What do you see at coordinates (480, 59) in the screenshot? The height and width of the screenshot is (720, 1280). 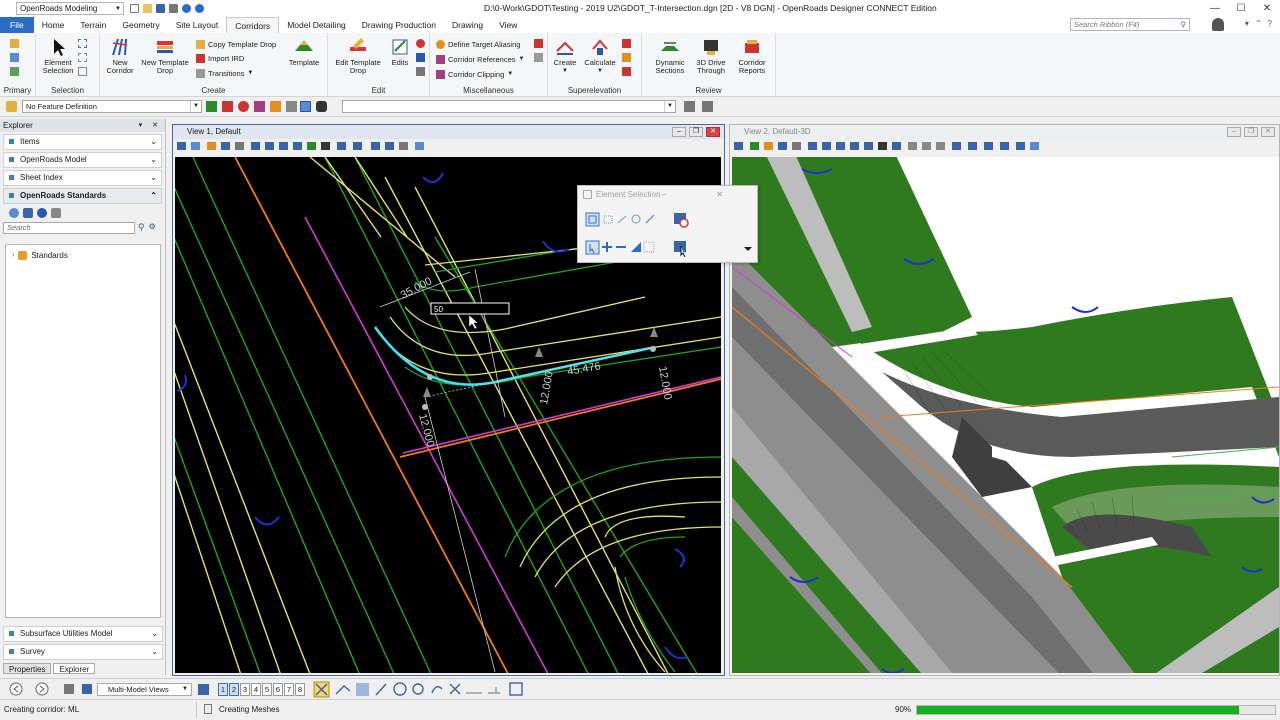 I see `corridor-references-button: Corridor References ▼` at bounding box center [480, 59].